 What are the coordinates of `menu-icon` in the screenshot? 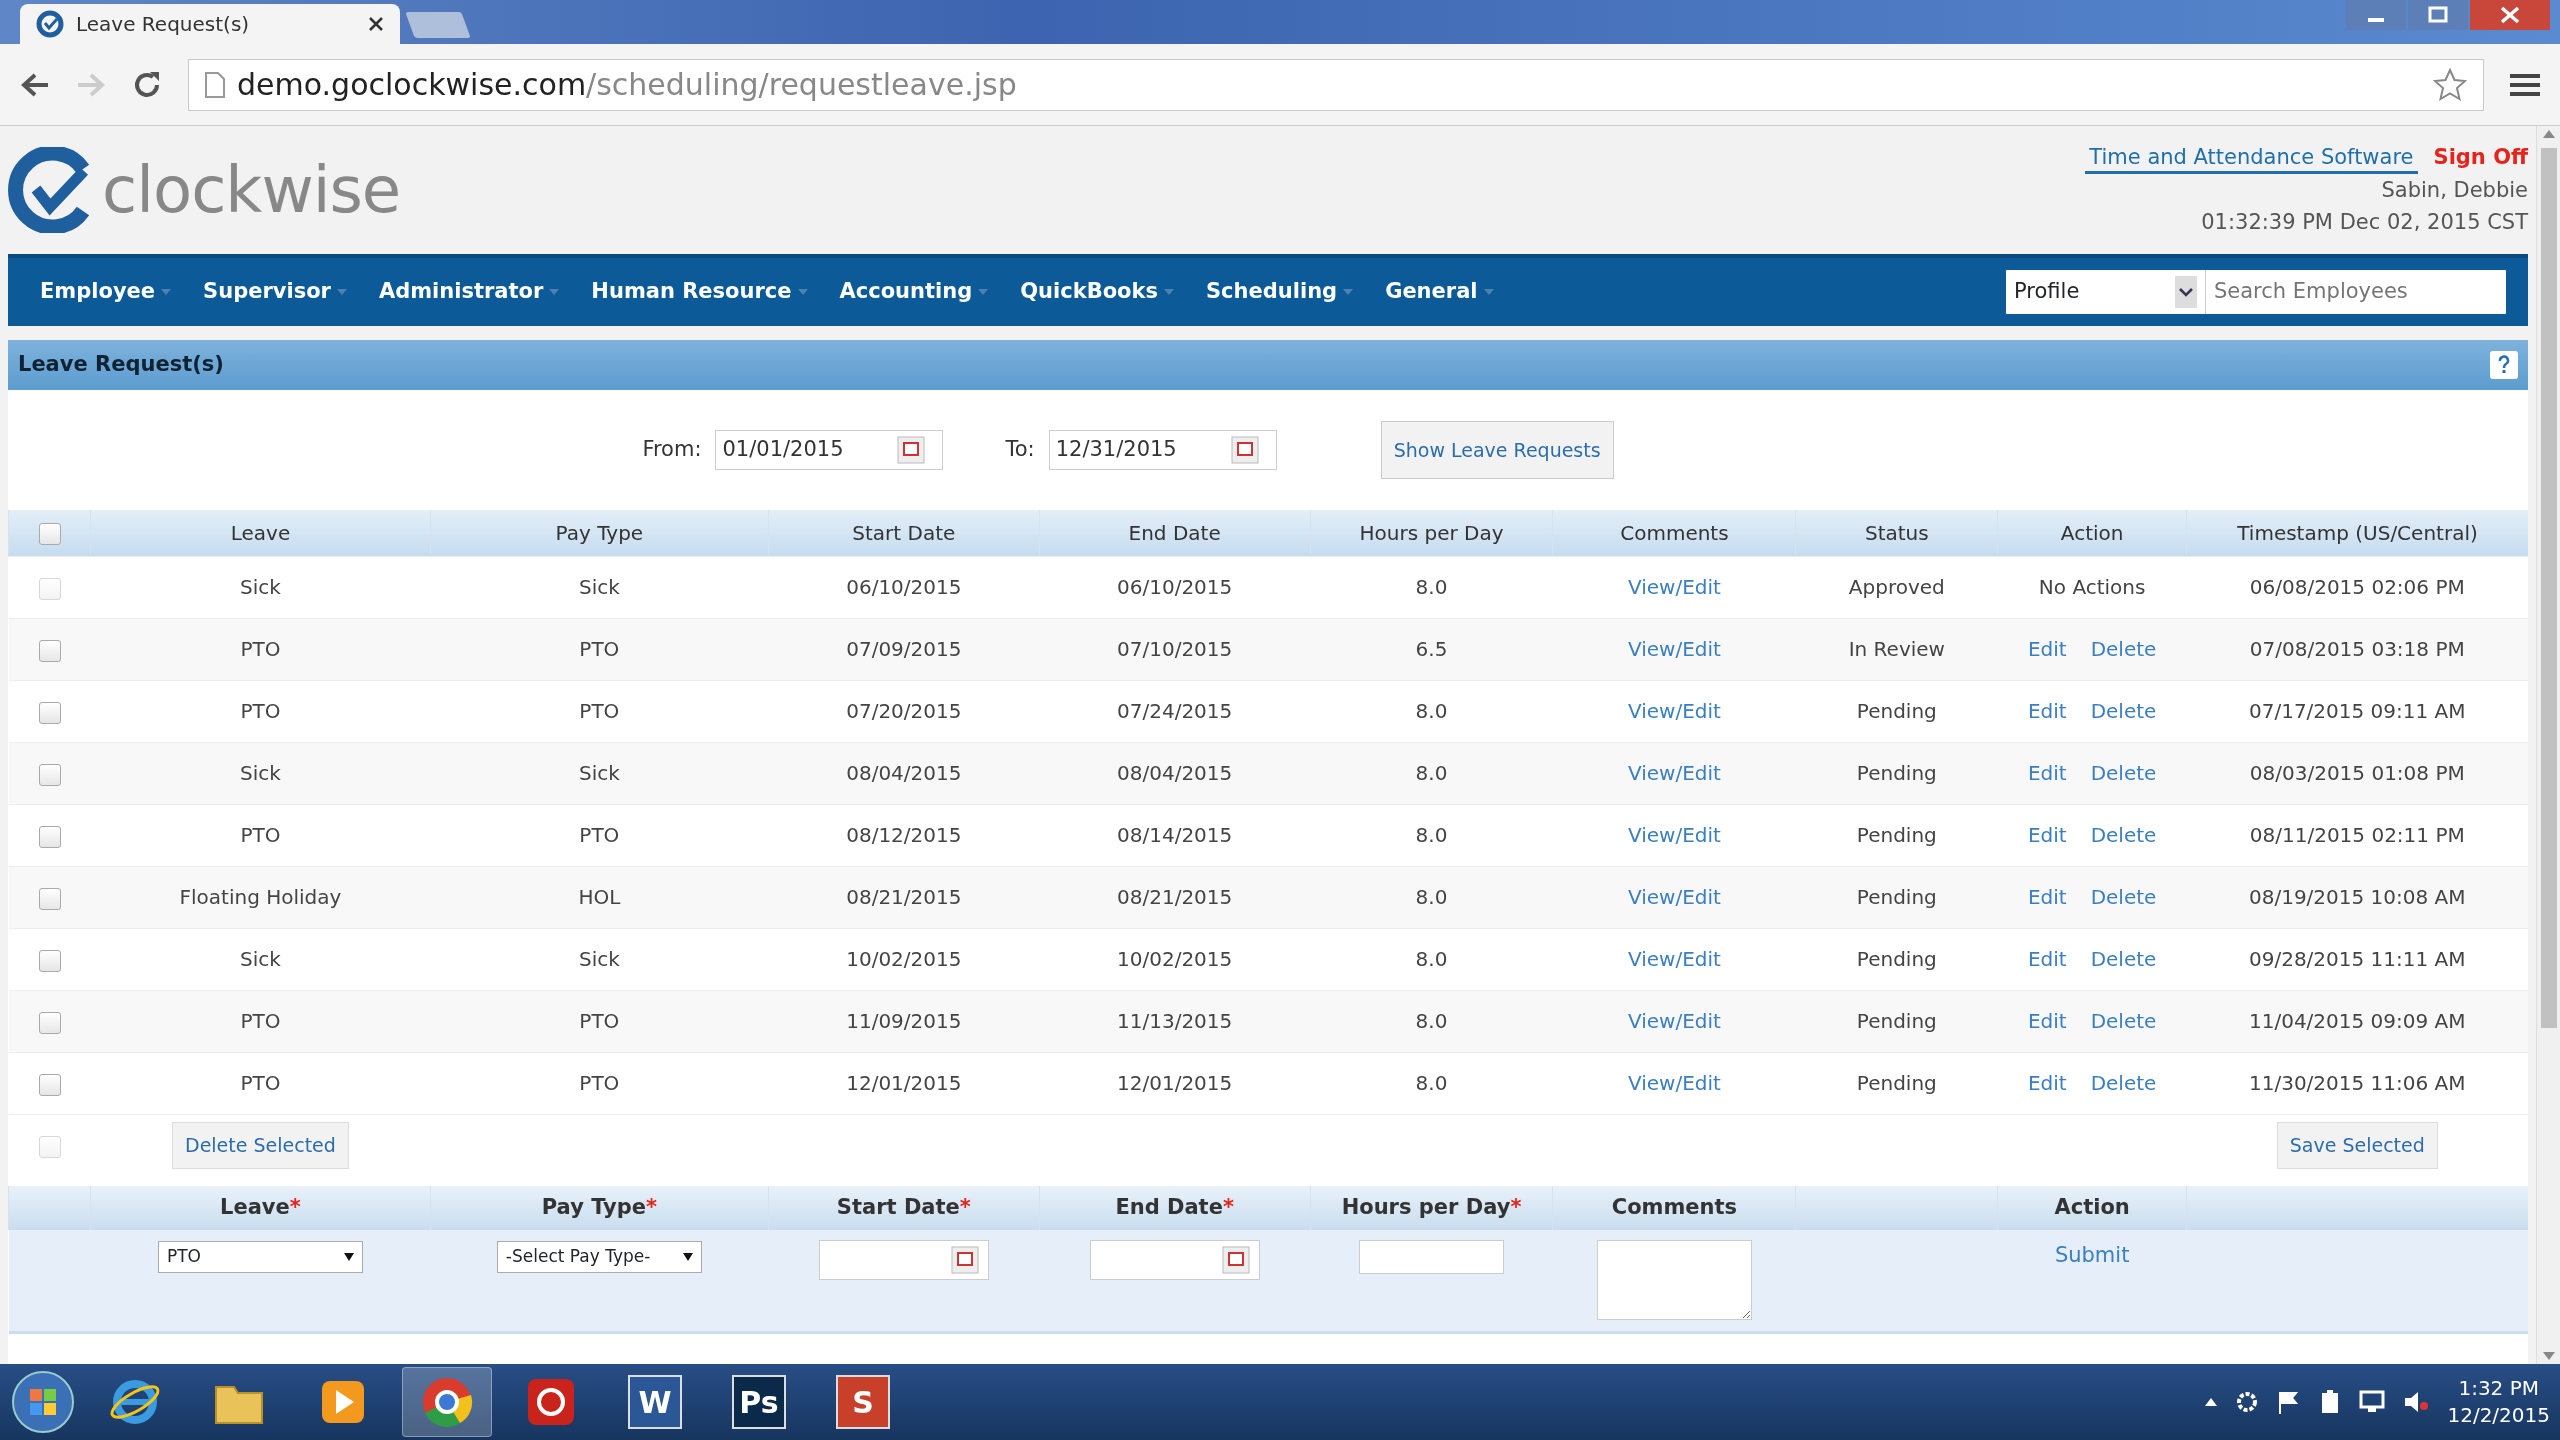 It's located at (2525, 84).